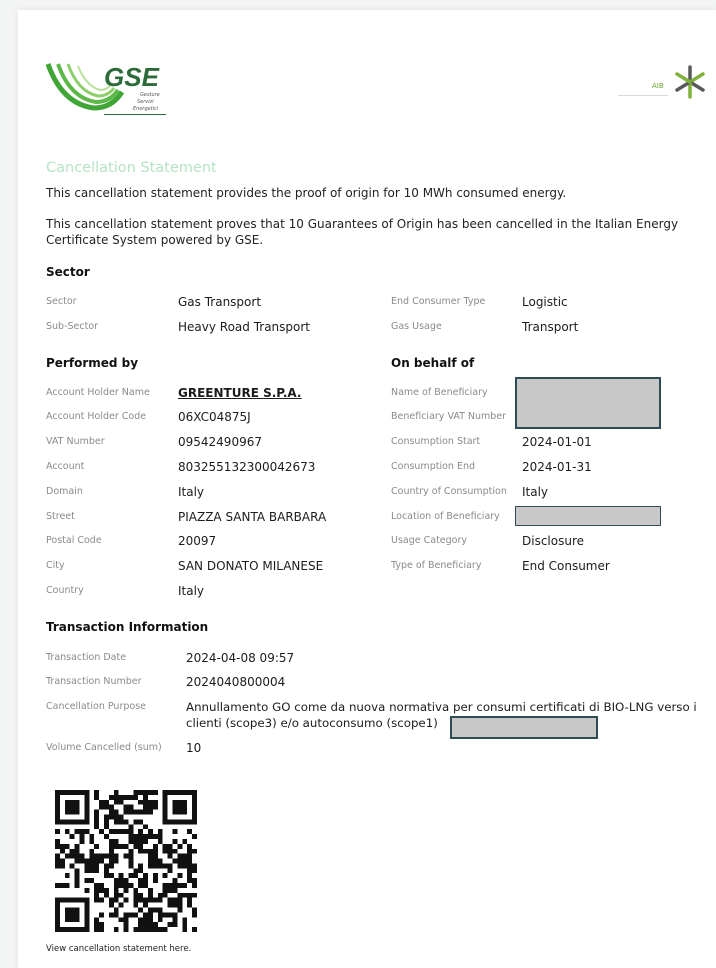  I want to click on account-holder-name-label: Account Holder Name, so click(98, 392).